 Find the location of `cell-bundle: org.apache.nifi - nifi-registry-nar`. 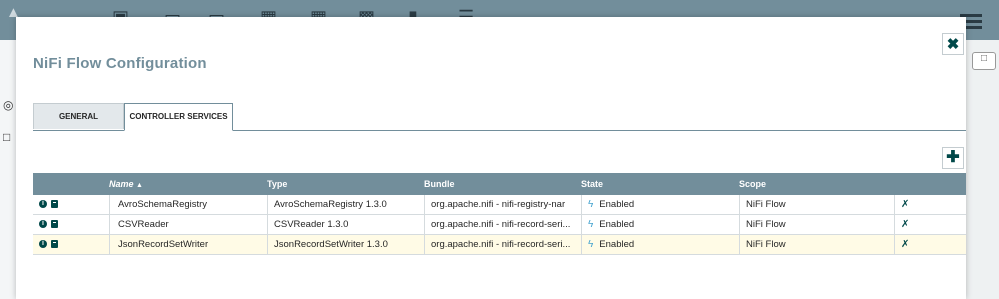

cell-bundle: org.apache.nifi - nifi-registry-nar is located at coordinates (502, 204).